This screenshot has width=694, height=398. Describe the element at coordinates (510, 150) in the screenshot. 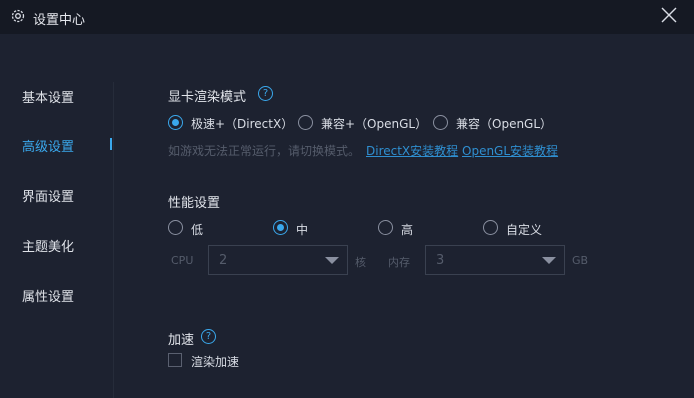

I see `opengl-tutorial-link: OpenGL安装教程` at that location.